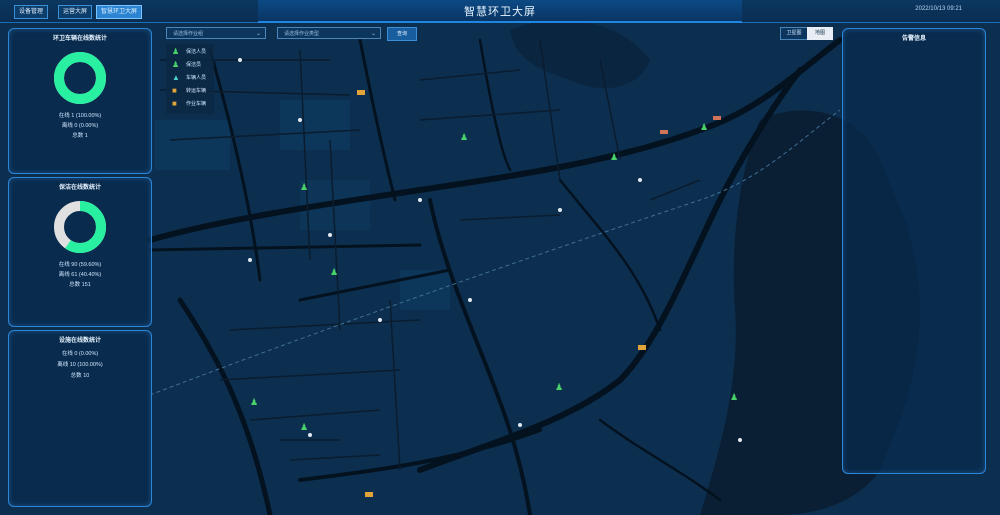 Image resolution: width=1000 pixels, height=515 pixels. What do you see at coordinates (216, 33) in the screenshot?
I see `work-group-select: 请选择作业组 ⌄` at bounding box center [216, 33].